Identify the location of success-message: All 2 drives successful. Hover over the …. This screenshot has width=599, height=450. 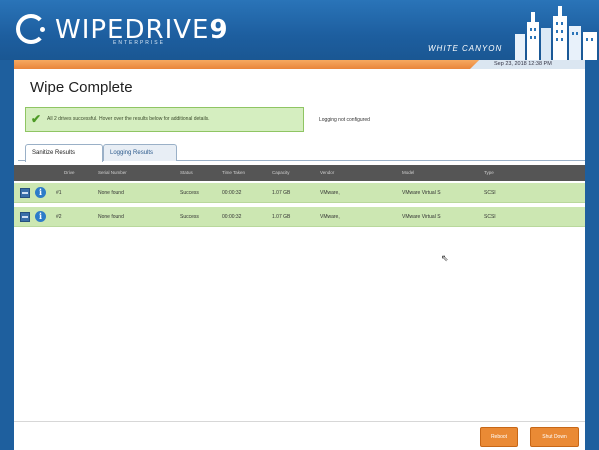
(128, 119).